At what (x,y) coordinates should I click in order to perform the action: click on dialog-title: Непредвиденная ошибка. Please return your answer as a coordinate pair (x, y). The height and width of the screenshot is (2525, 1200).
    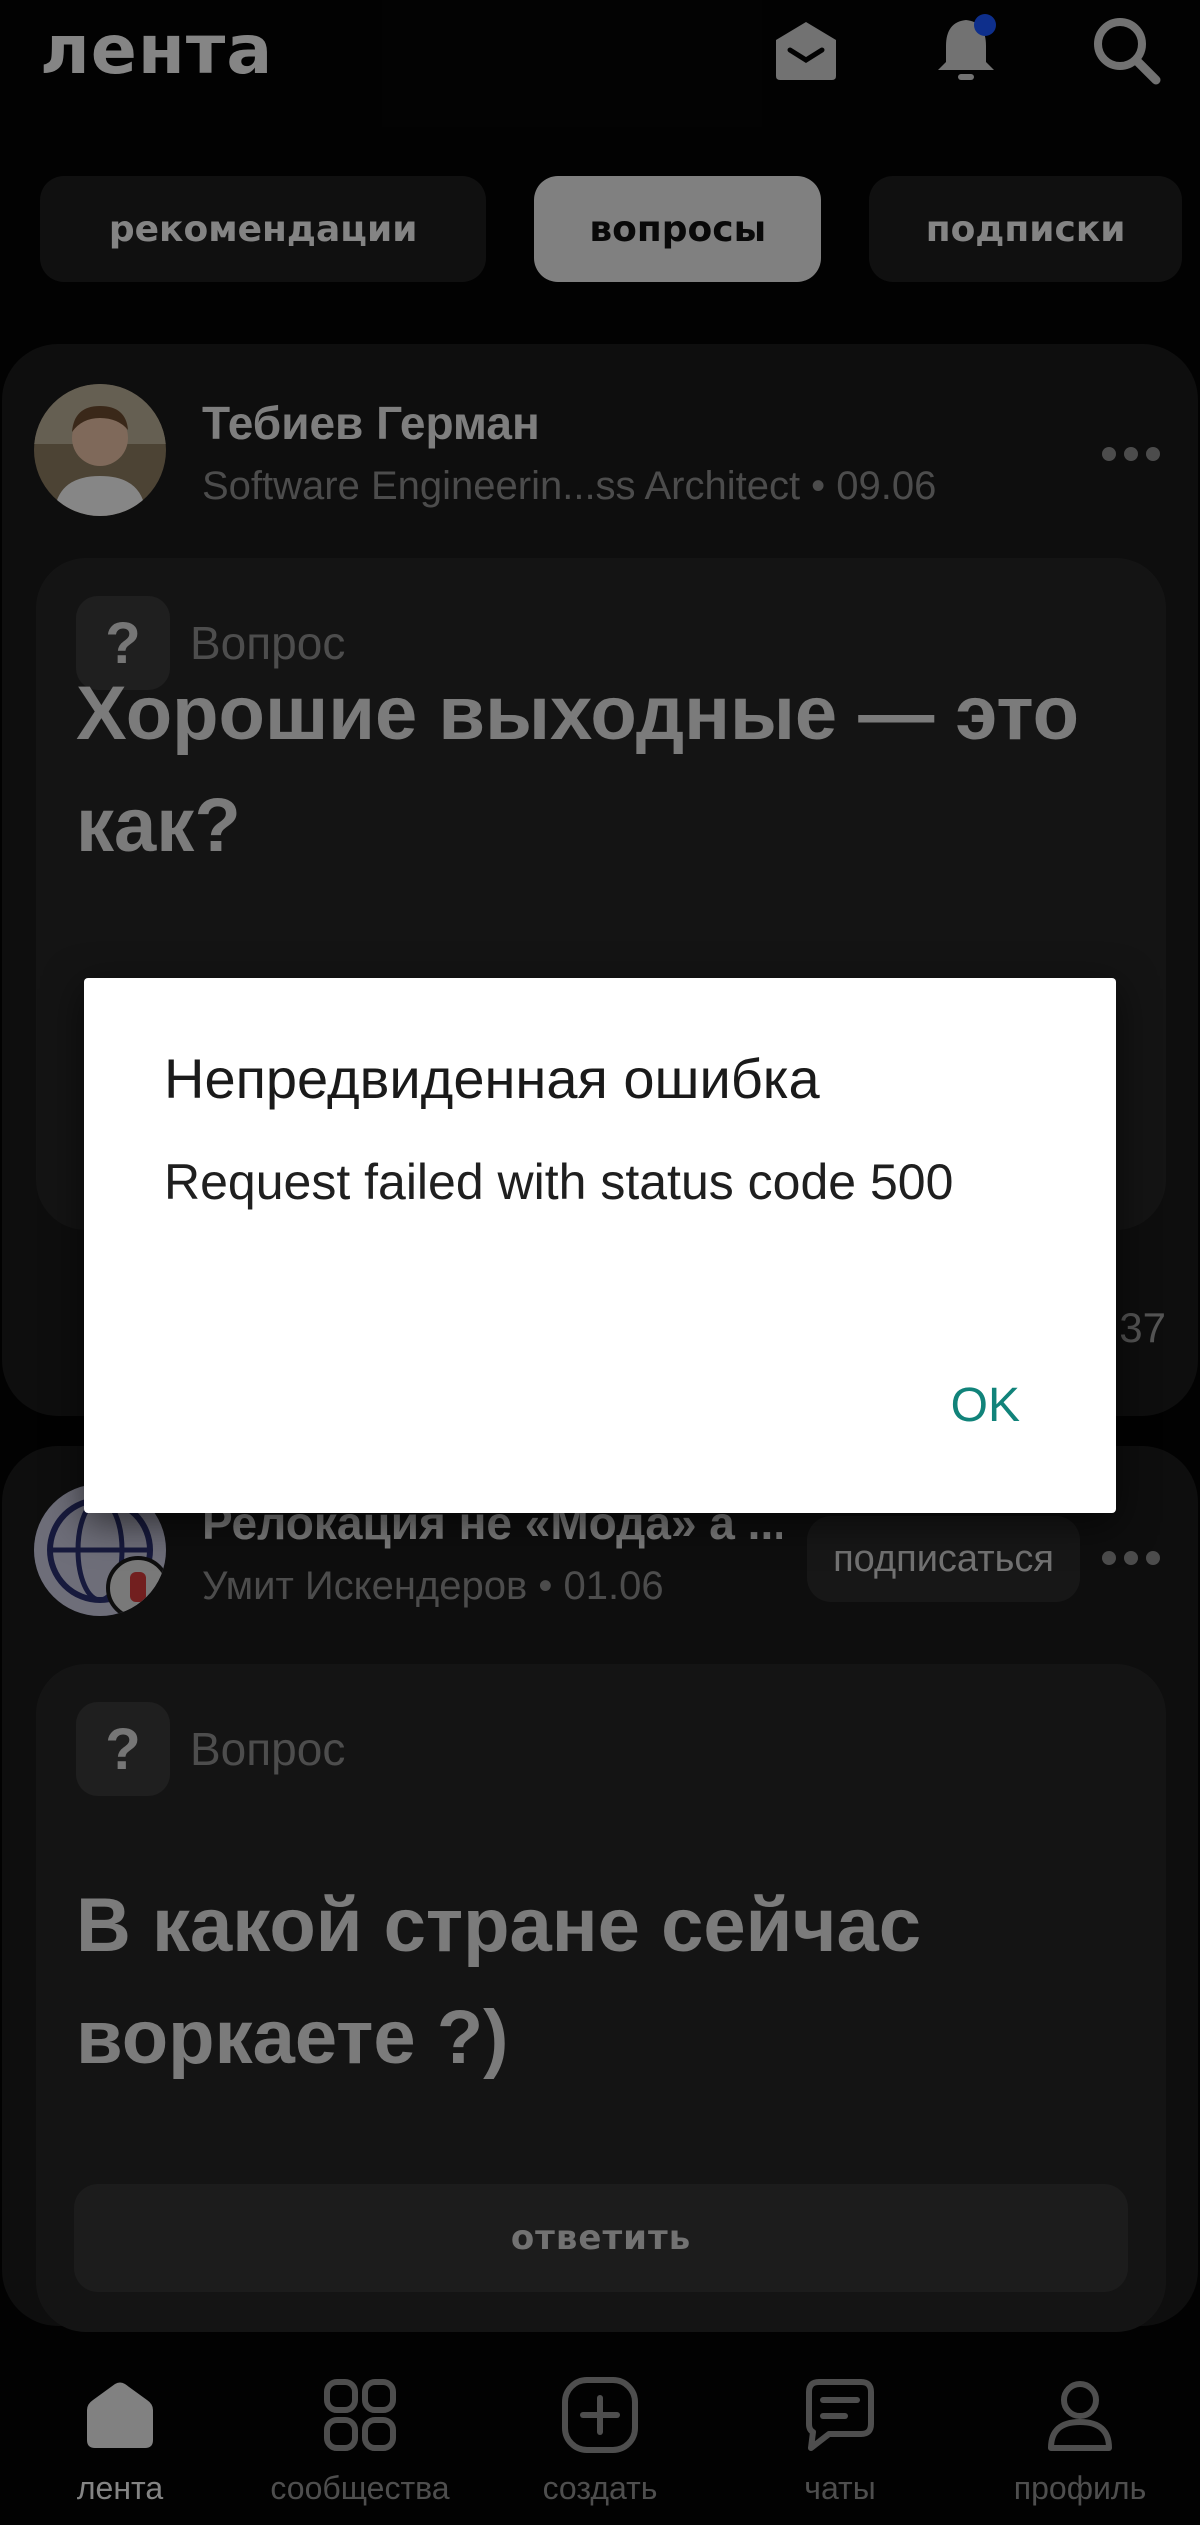
    Looking at the image, I should click on (492, 1078).